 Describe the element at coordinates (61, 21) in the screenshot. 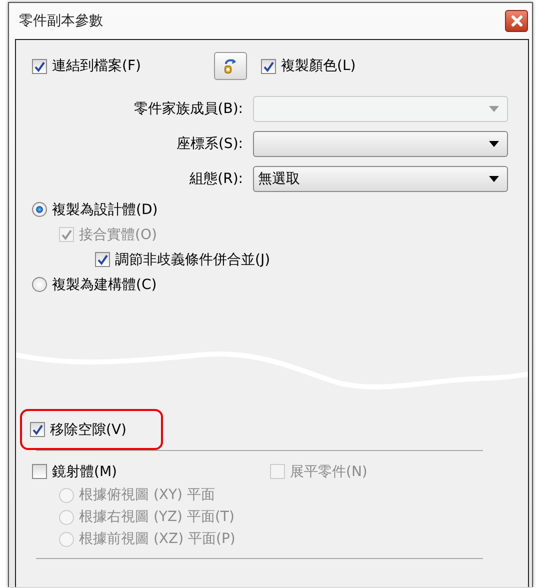

I see `window-title: 零件副本參數` at that location.